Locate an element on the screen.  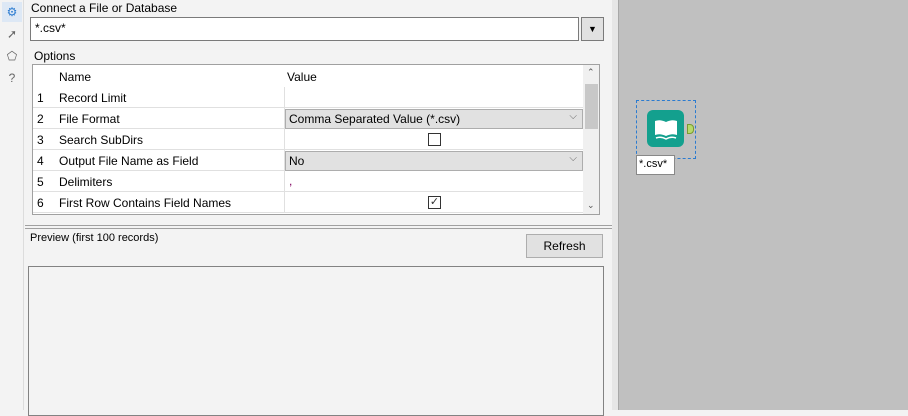
row-name: File Format is located at coordinates (89, 119).